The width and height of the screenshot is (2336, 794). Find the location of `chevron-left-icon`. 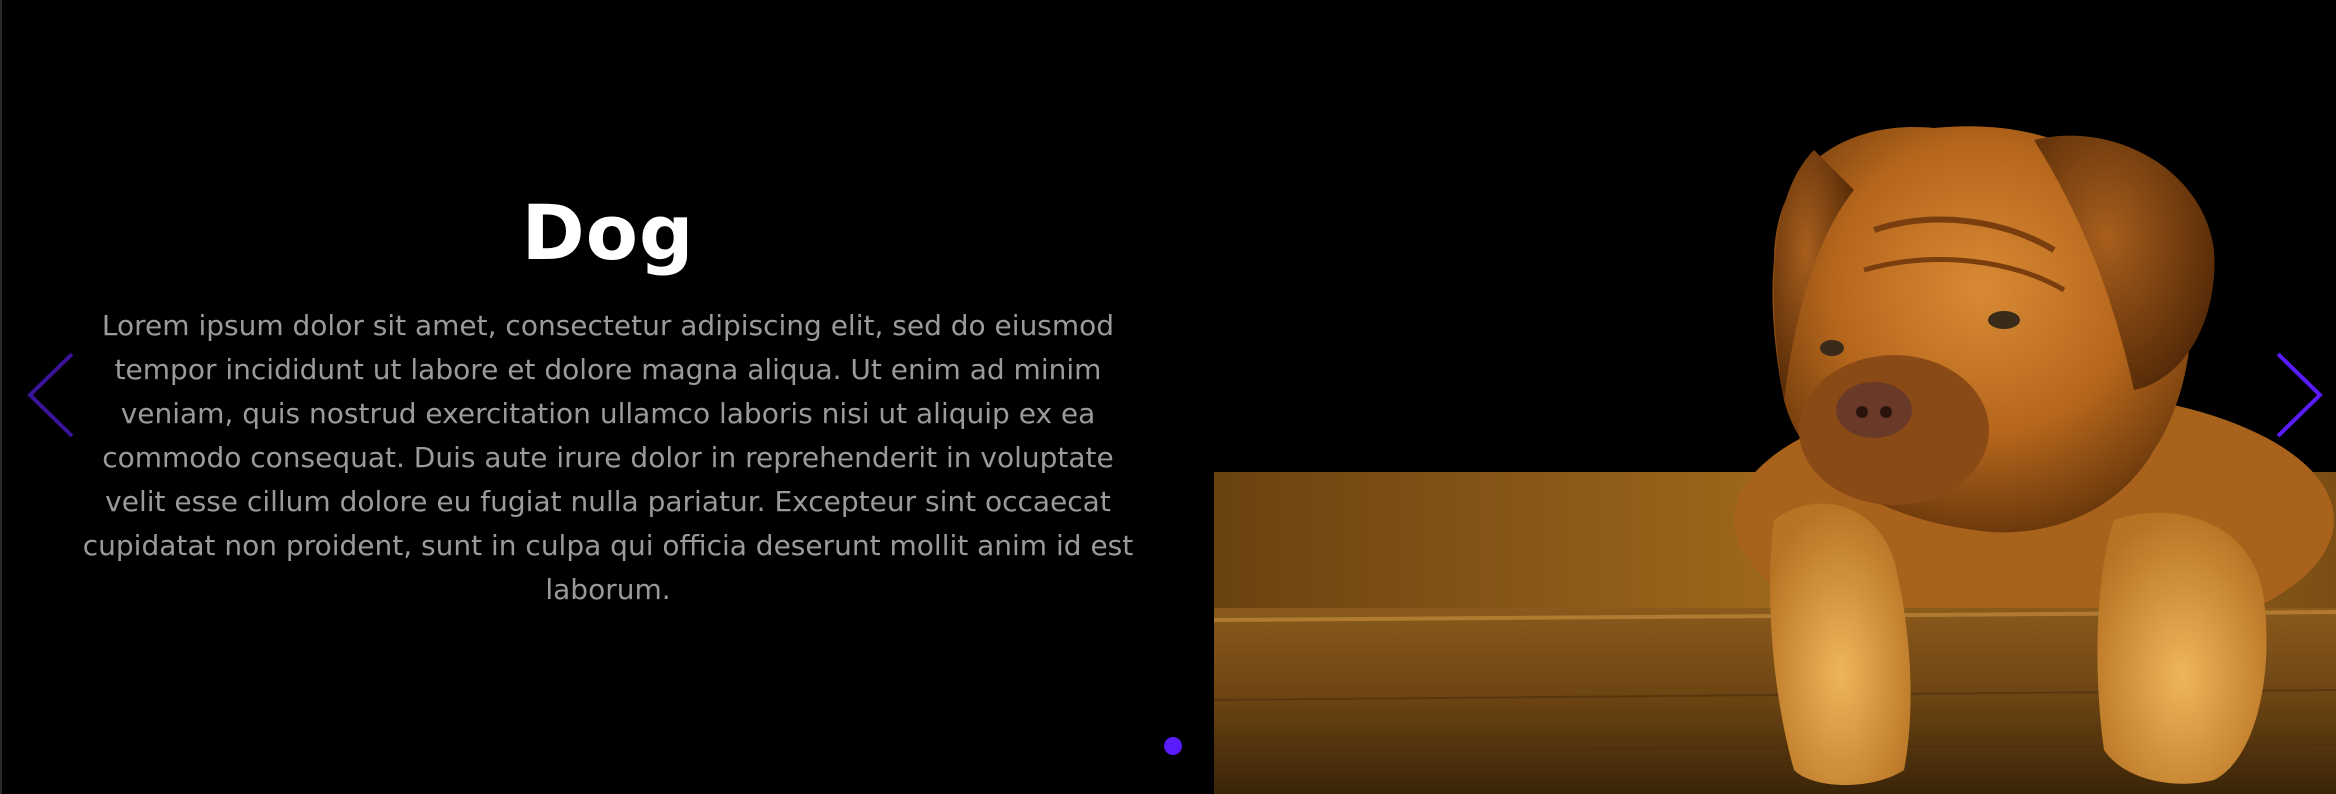

chevron-left-icon is located at coordinates (50, 395).